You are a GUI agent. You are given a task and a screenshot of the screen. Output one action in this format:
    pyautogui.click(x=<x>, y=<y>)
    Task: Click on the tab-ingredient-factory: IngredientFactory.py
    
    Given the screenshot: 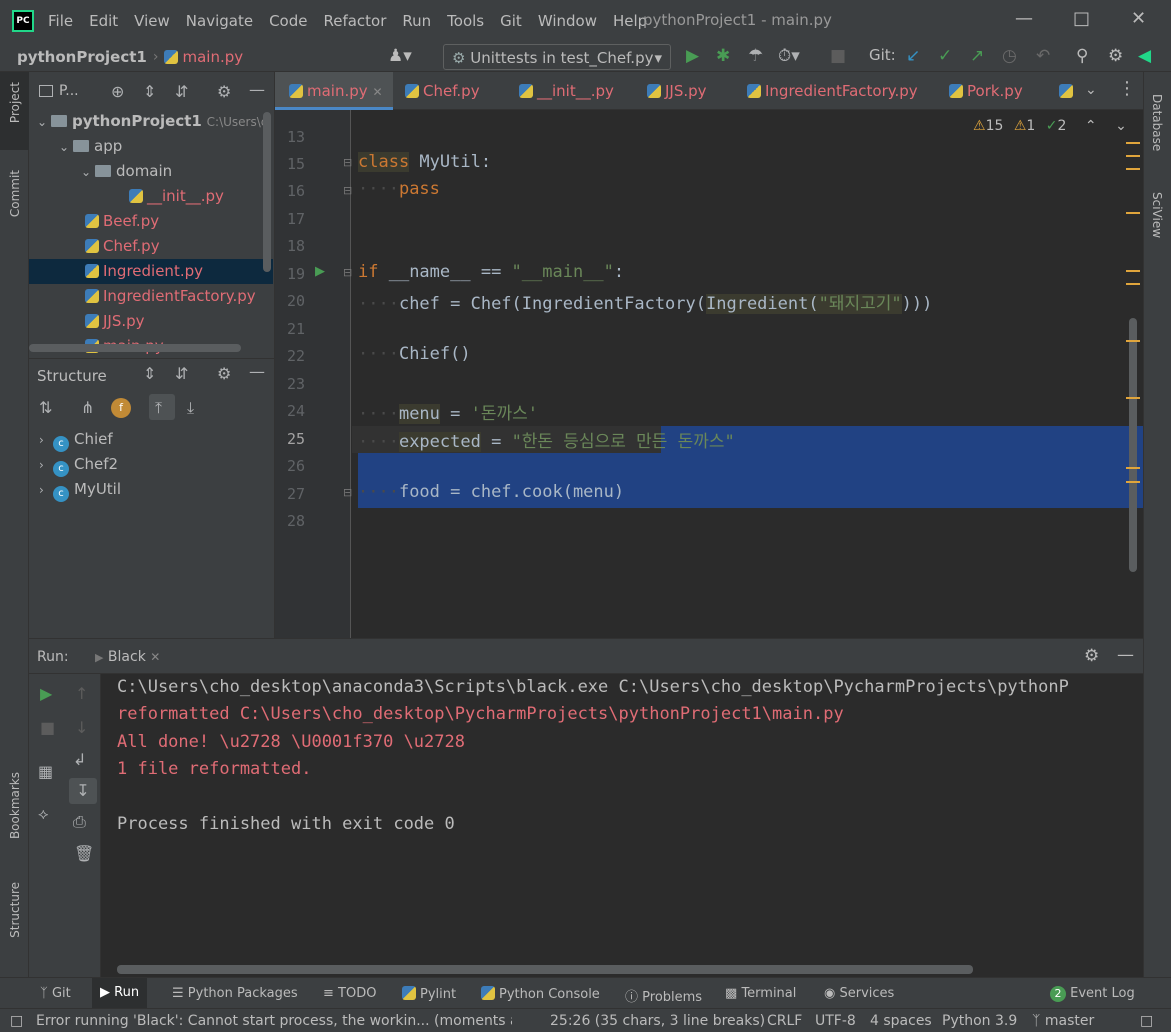 What is the action you would take?
    pyautogui.click(x=832, y=91)
    